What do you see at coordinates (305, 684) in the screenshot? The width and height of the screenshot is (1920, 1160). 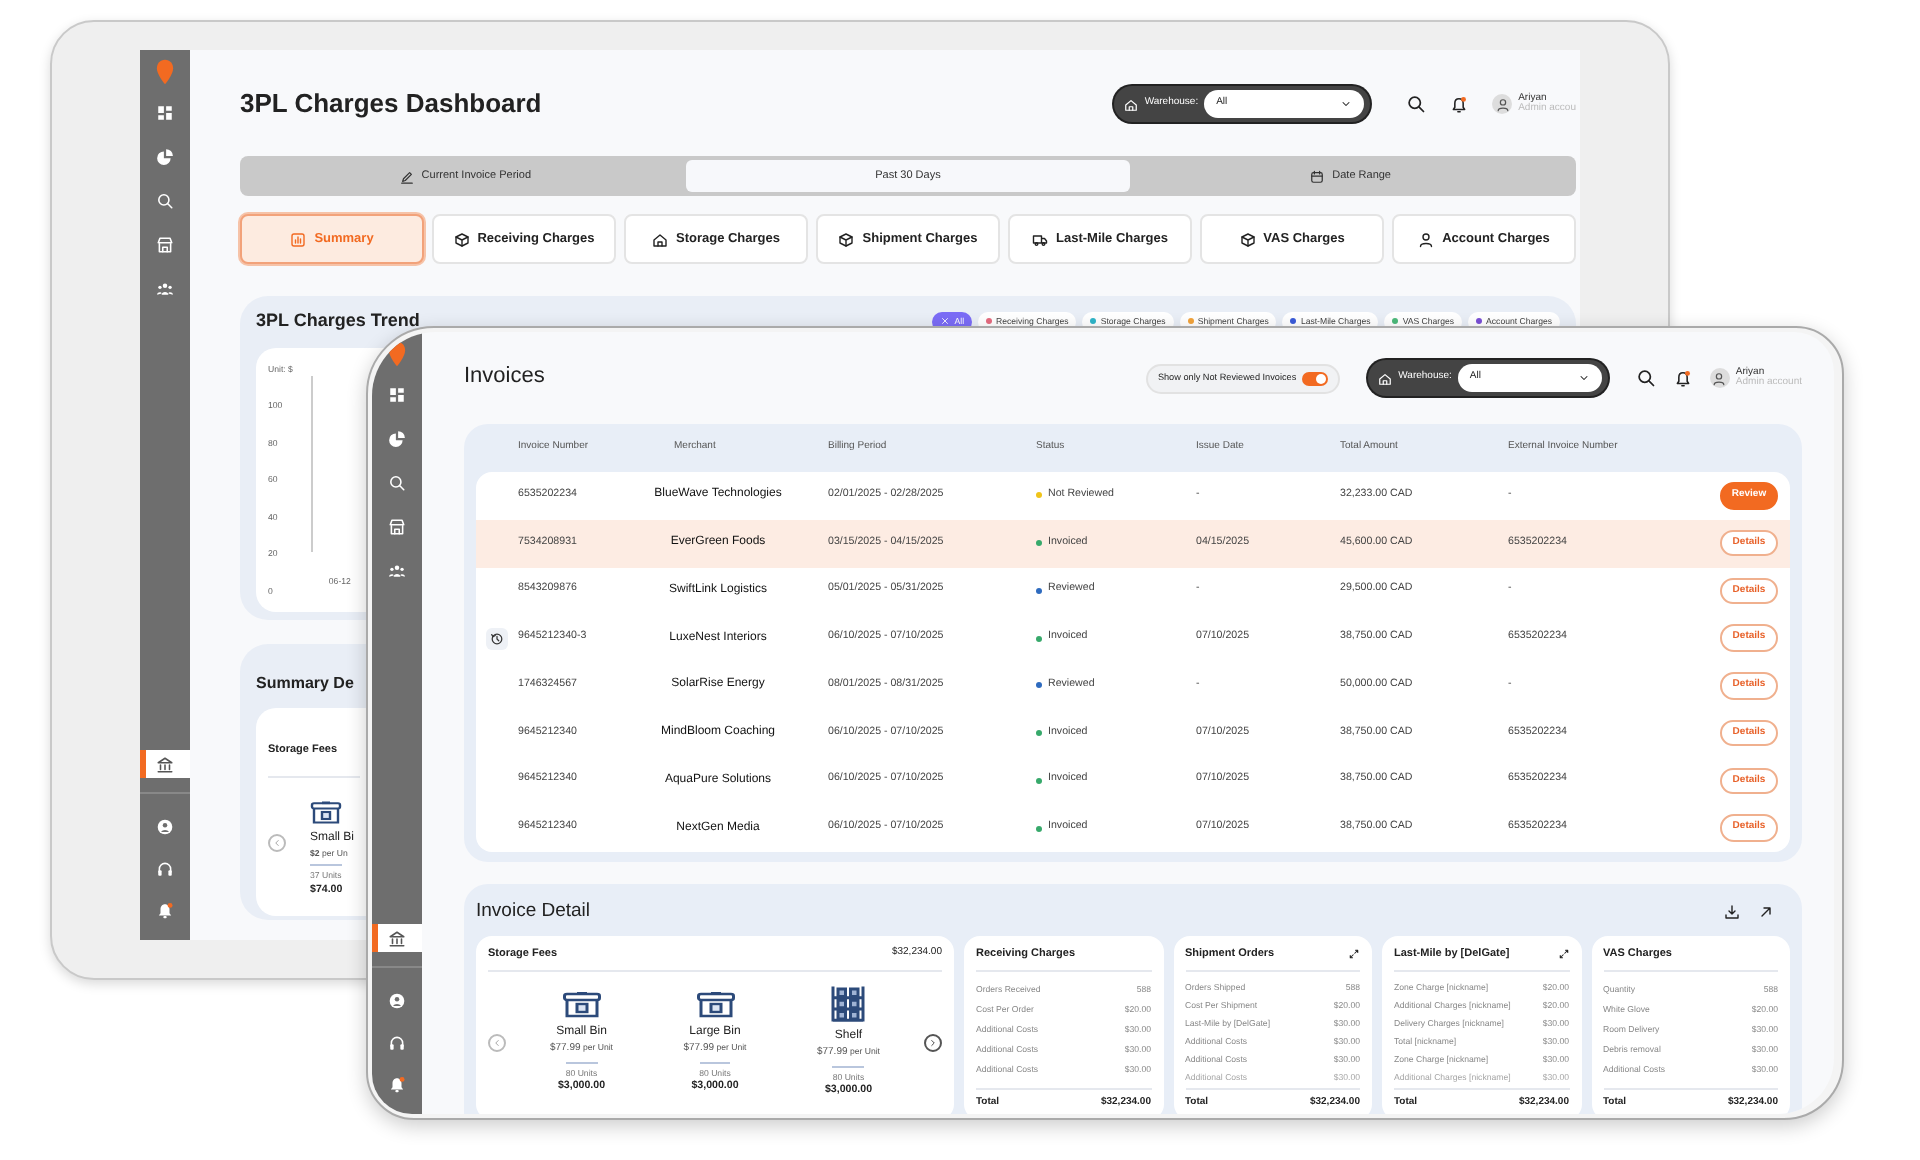 I see `card-title: Summary De` at bounding box center [305, 684].